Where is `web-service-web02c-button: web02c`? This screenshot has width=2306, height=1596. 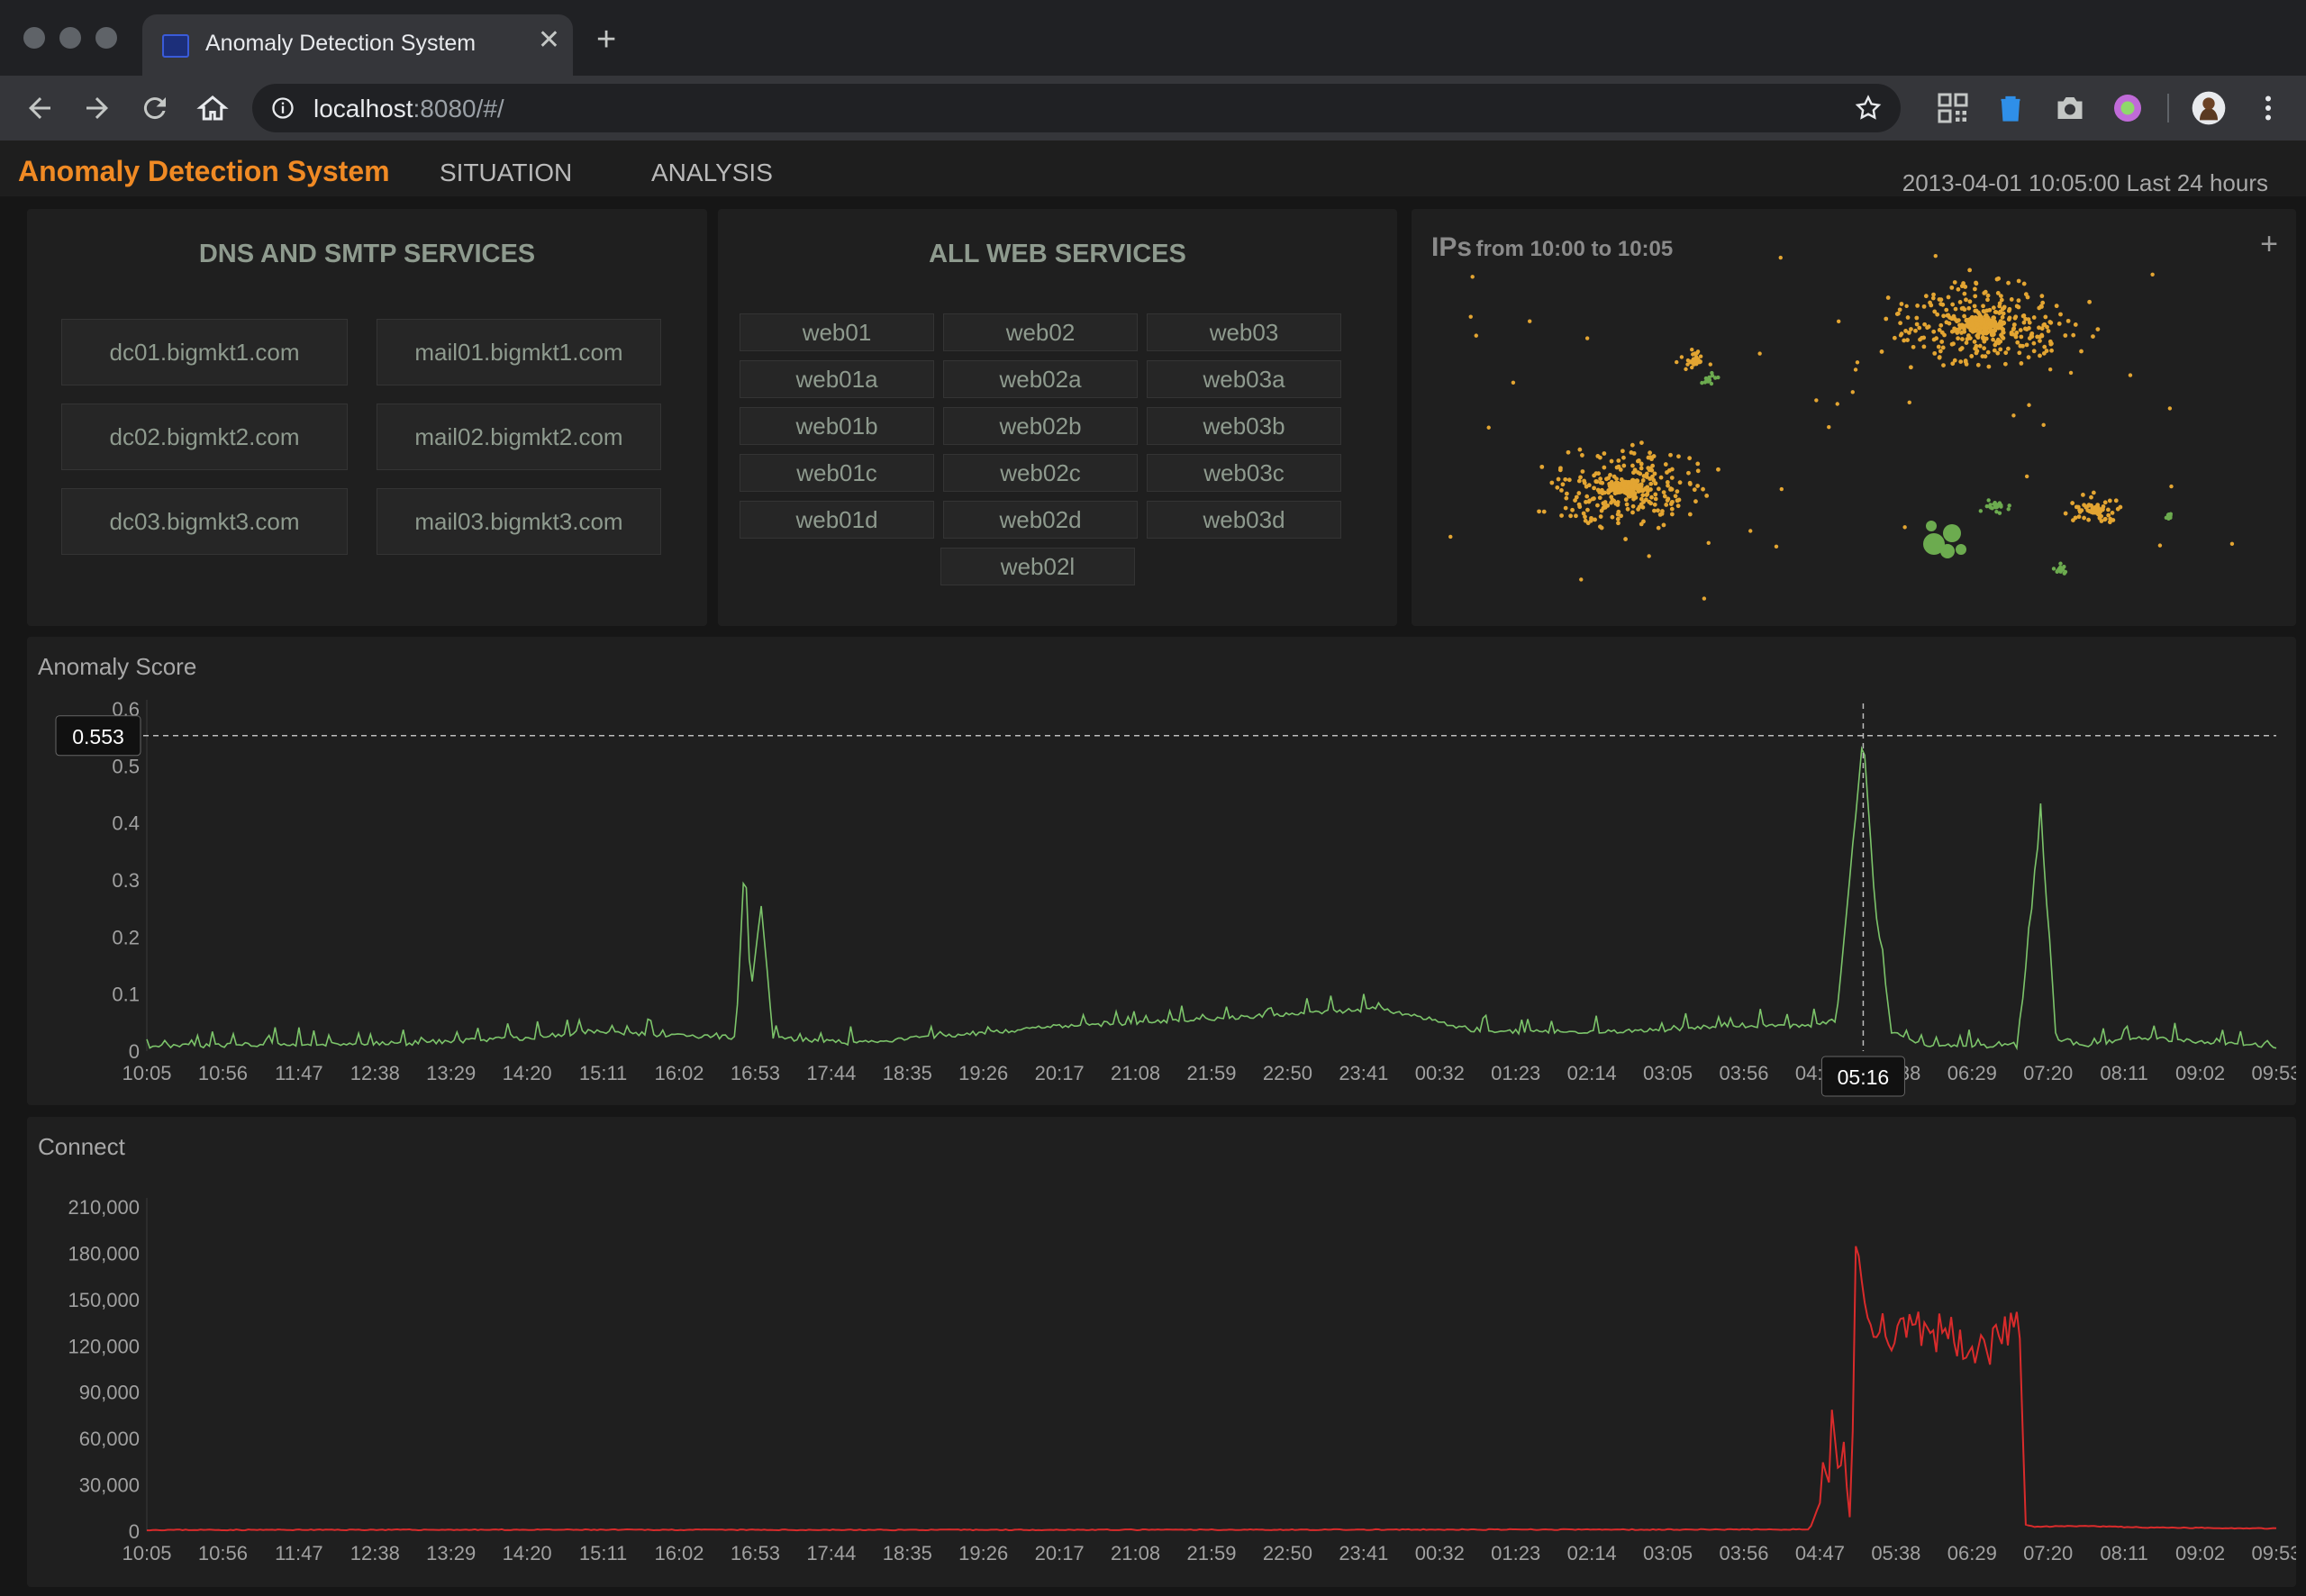 web-service-web02c-button: web02c is located at coordinates (1040, 473).